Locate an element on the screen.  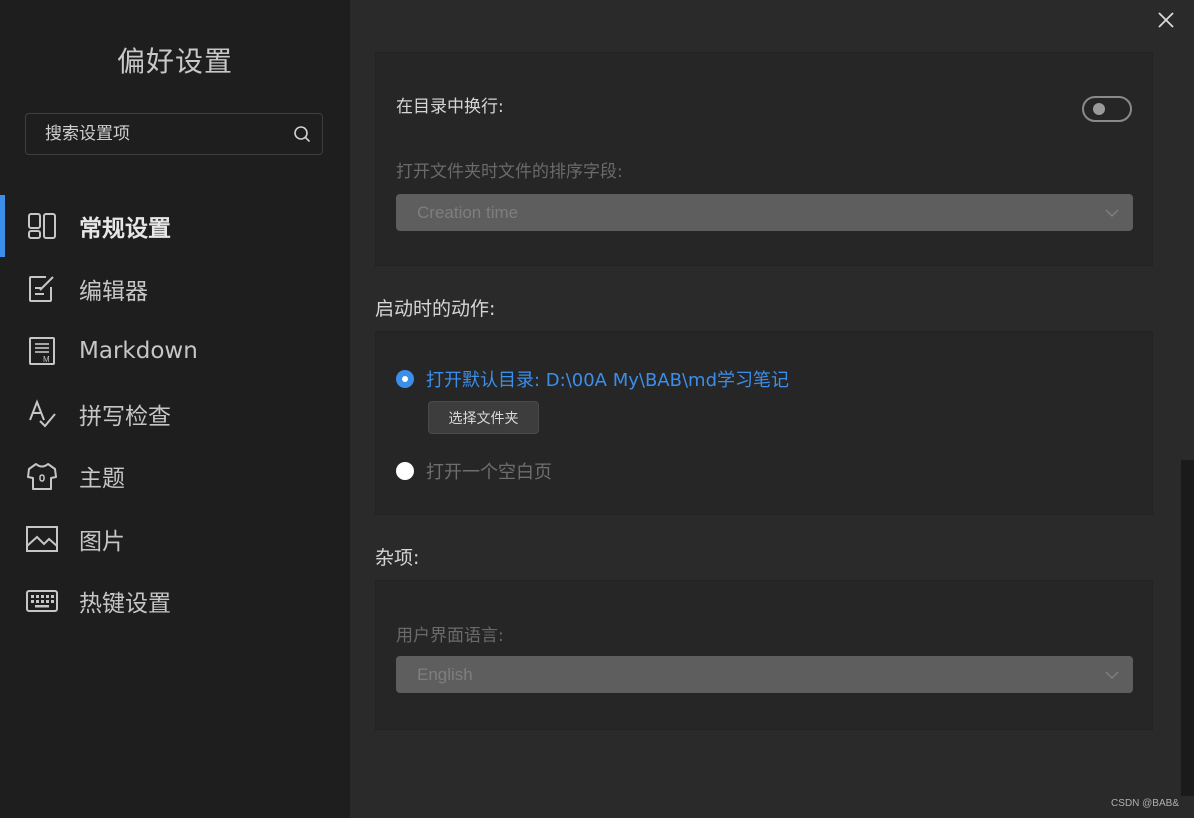
spellcheck-icon is located at coordinates (42, 414).